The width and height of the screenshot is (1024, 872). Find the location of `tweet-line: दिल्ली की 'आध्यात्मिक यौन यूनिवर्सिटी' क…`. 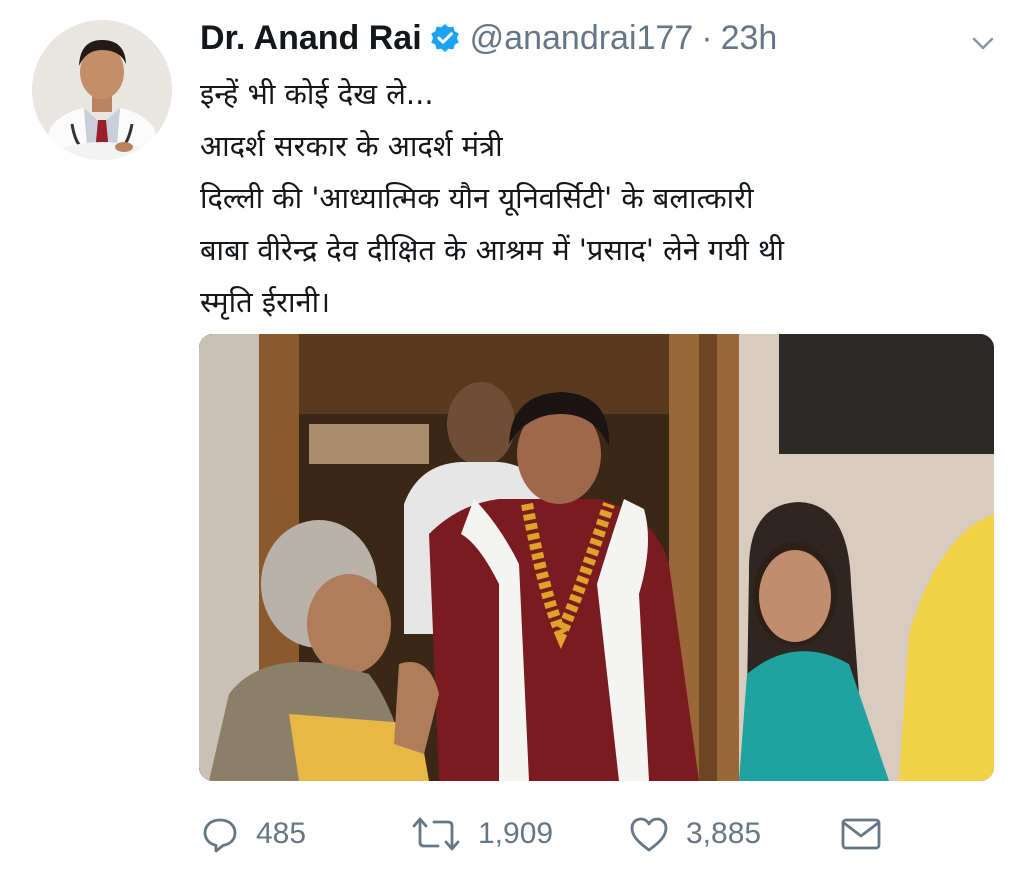

tweet-line: दिल्ली की 'आध्यात्मिक यौन यूनिवर्सिटी' क… is located at coordinates (477, 198).